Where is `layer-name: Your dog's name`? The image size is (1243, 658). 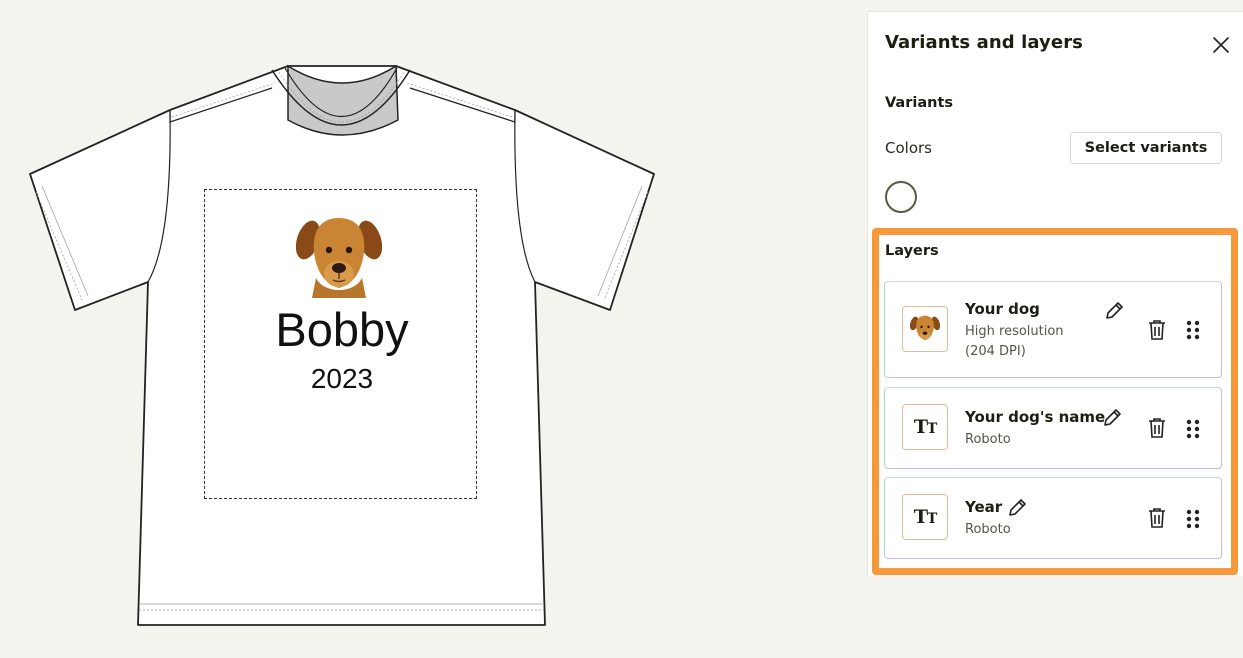
layer-name: Your dog's name is located at coordinates (1035, 417).